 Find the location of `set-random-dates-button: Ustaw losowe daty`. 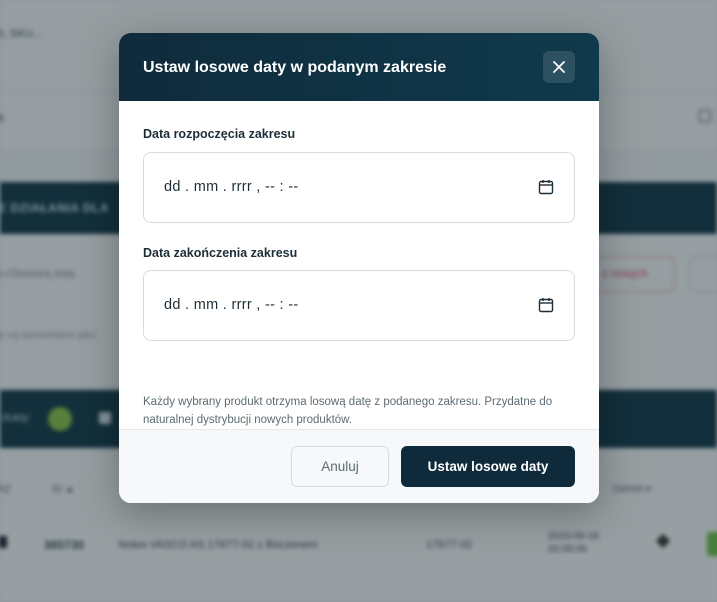

set-random-dates-button: Ustaw losowe daty is located at coordinates (488, 466).